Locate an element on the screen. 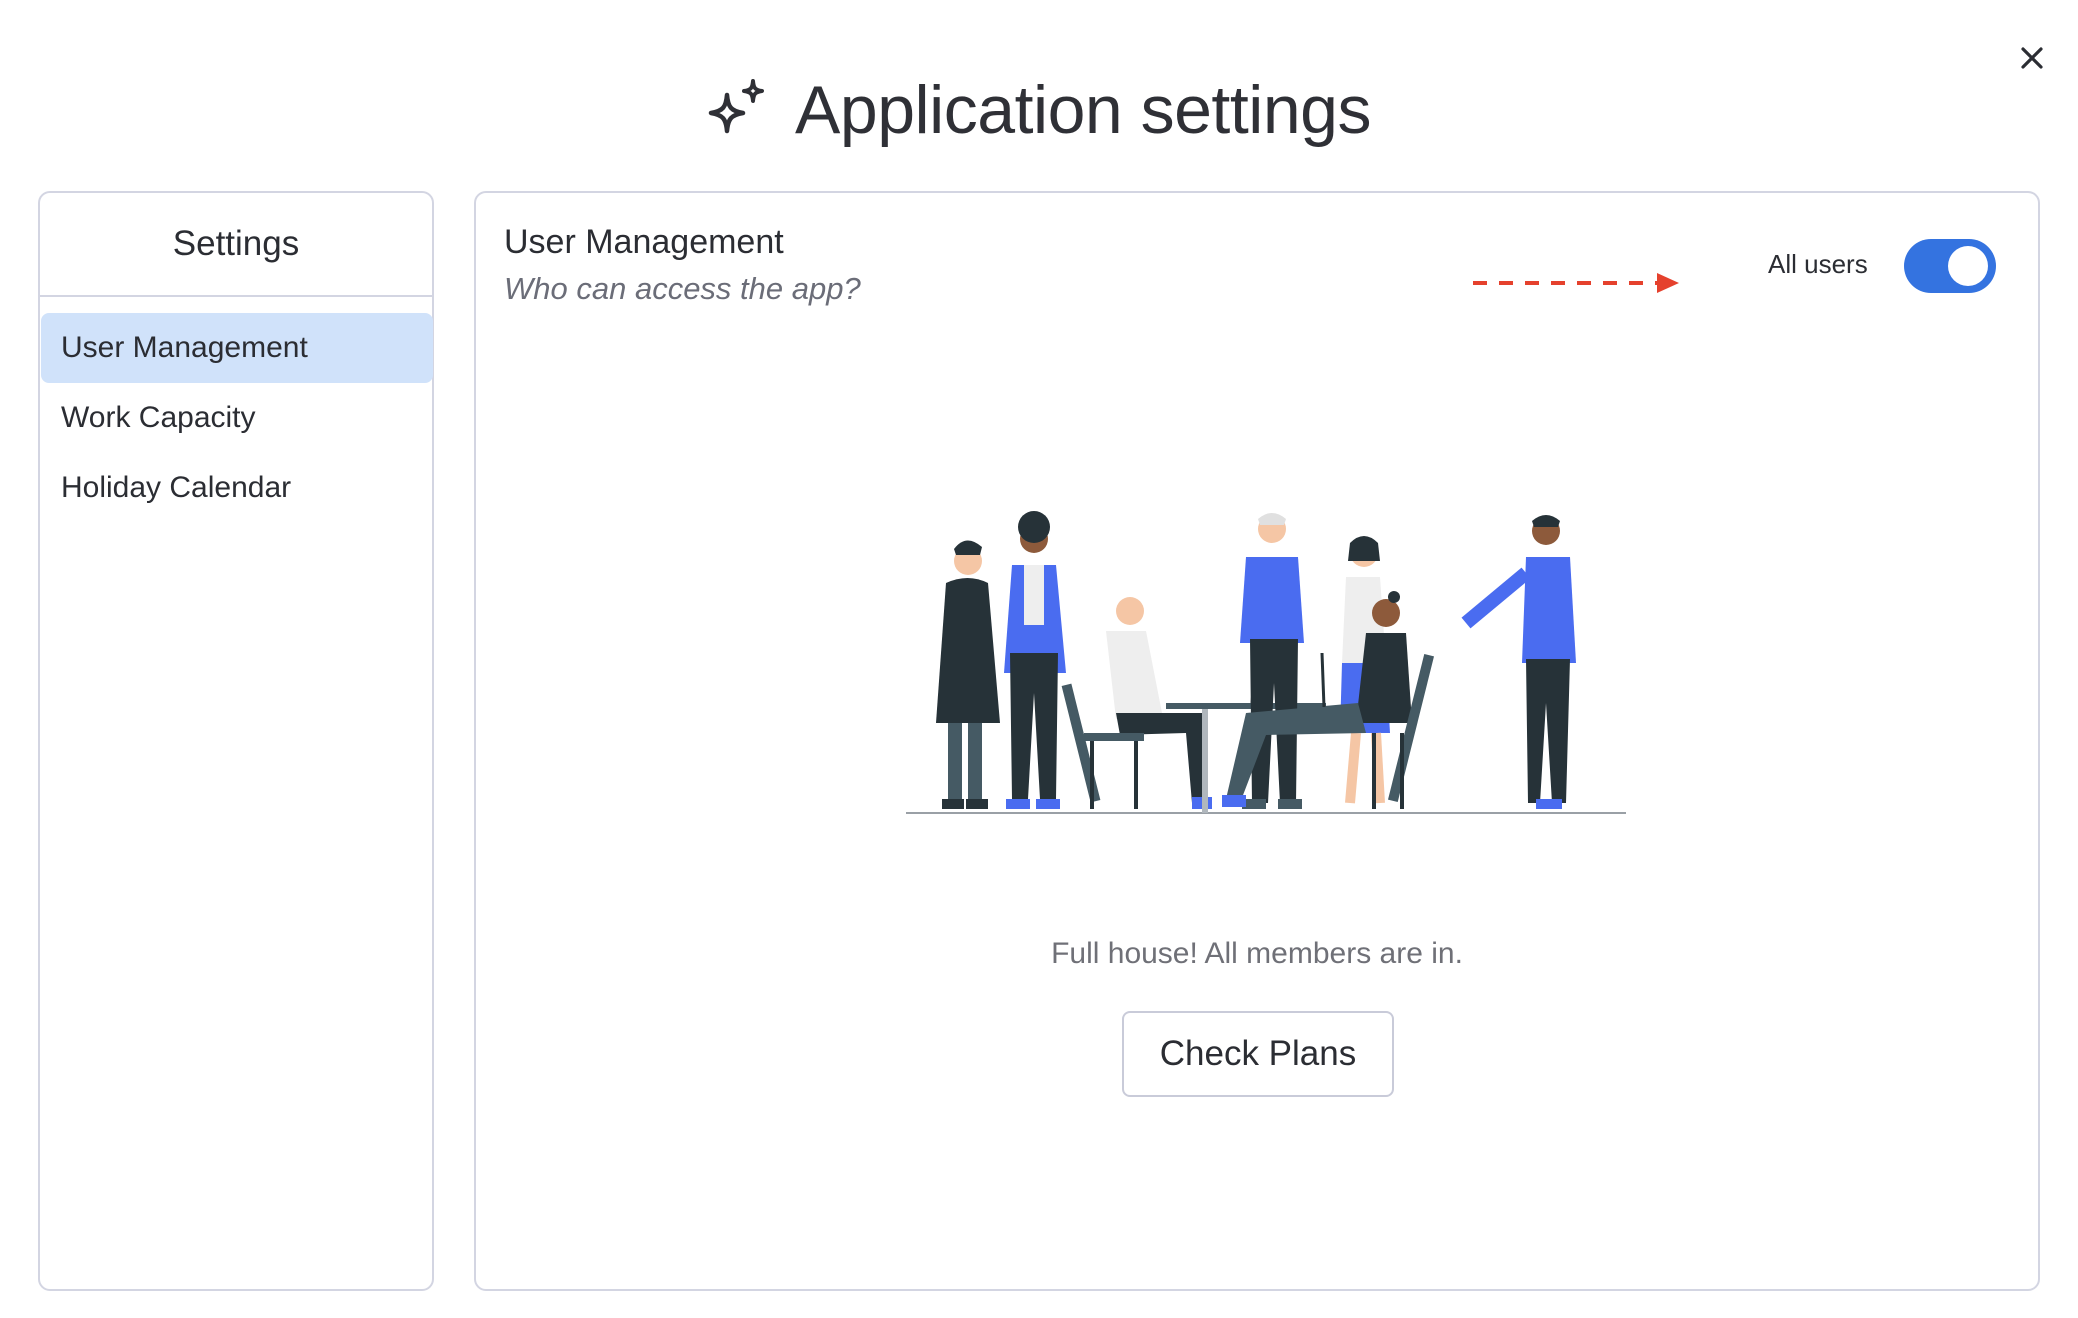  check-plans-button: Check Plans is located at coordinates (1258, 1054).